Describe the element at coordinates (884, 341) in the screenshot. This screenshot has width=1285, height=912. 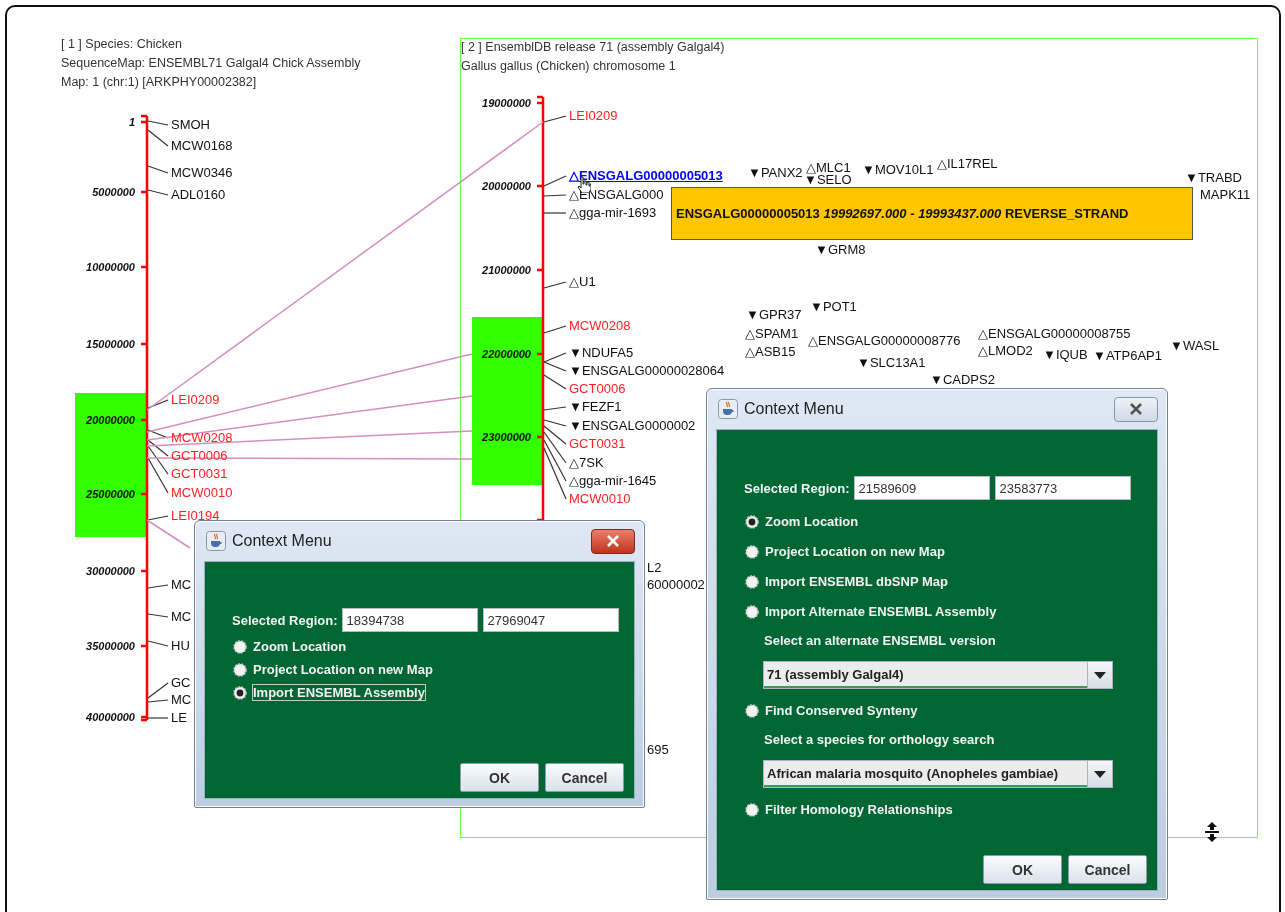
I see `gene-label: △ENSGALG00000008776` at that location.